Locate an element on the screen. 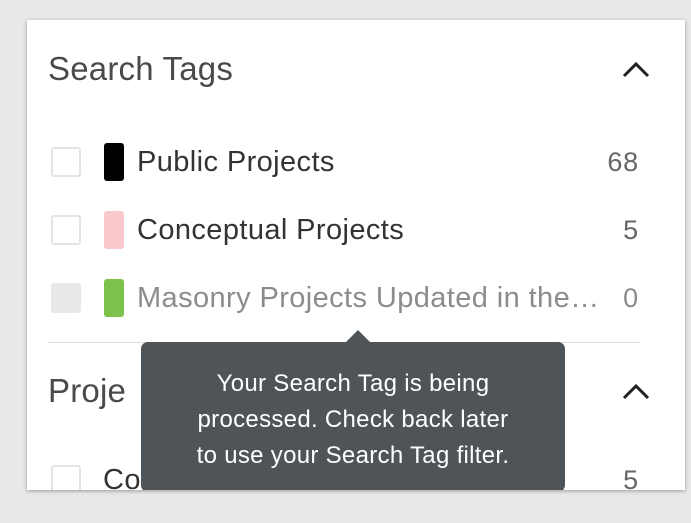 The height and width of the screenshot is (523, 691). tag-row-public-projects: Public Projects 68 is located at coordinates (345, 162).